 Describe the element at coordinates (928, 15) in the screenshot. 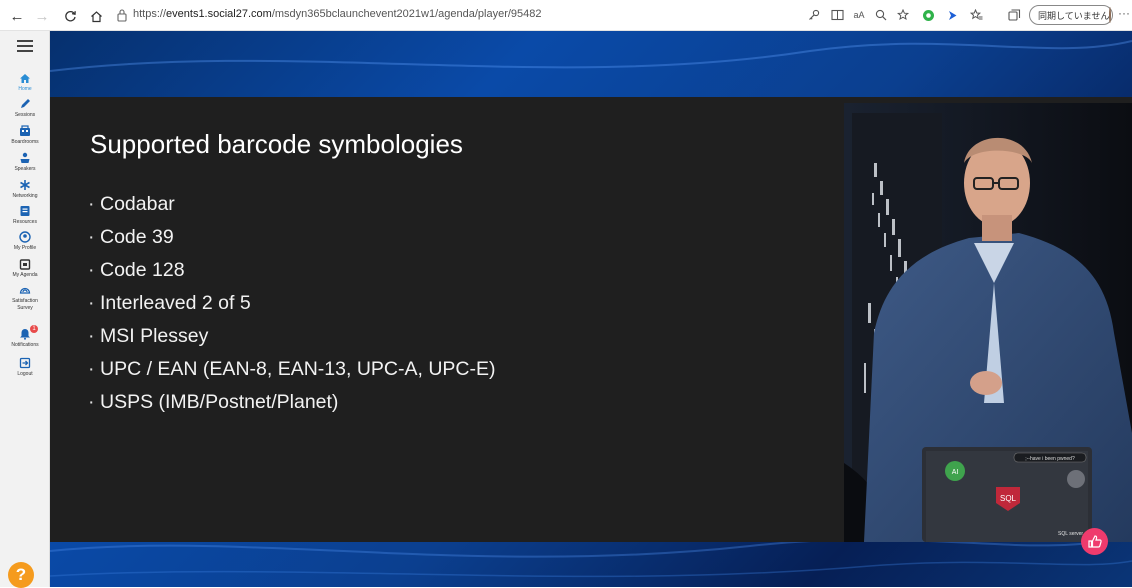

I see `extension-green-icon` at that location.